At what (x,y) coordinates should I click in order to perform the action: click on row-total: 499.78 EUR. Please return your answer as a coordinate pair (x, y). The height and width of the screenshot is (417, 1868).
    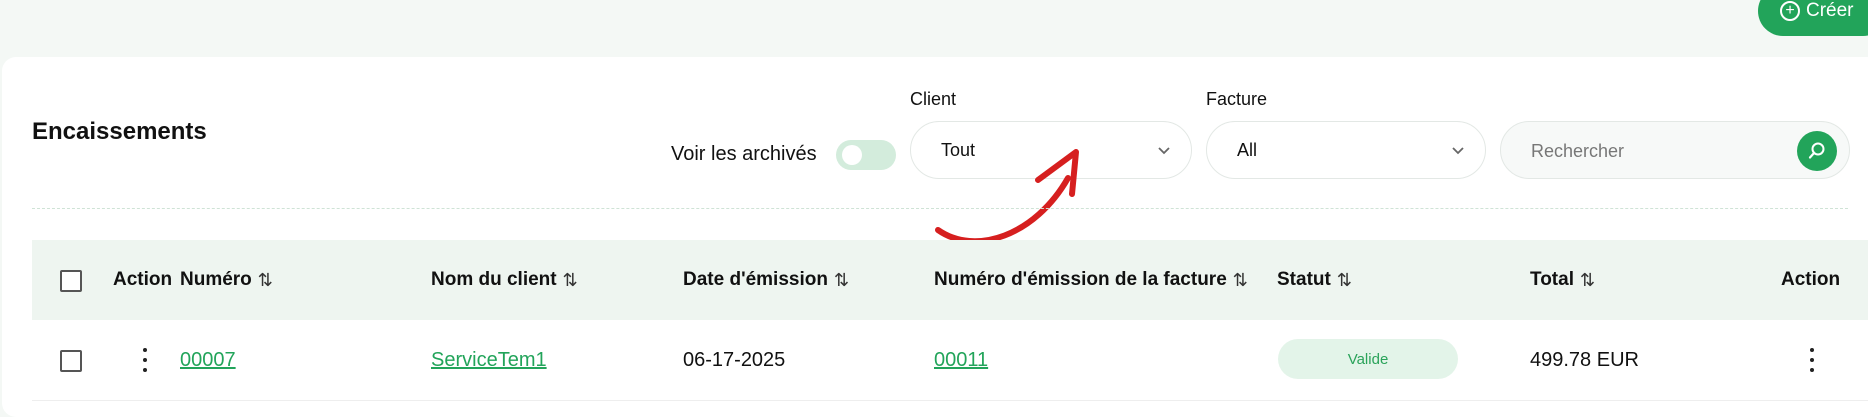
    Looking at the image, I should click on (1584, 360).